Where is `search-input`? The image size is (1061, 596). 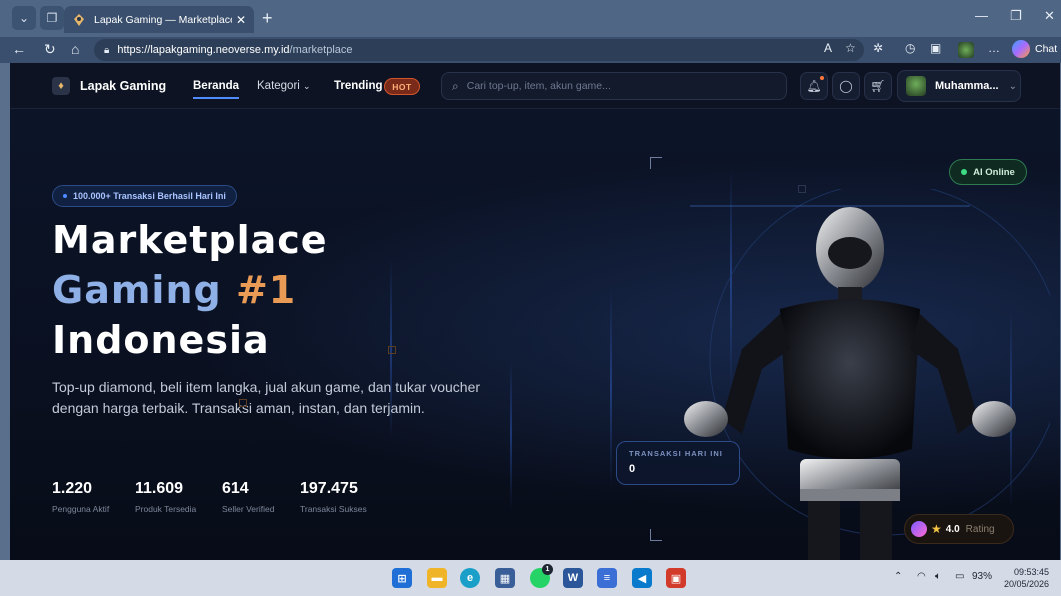 search-input is located at coordinates (616, 86).